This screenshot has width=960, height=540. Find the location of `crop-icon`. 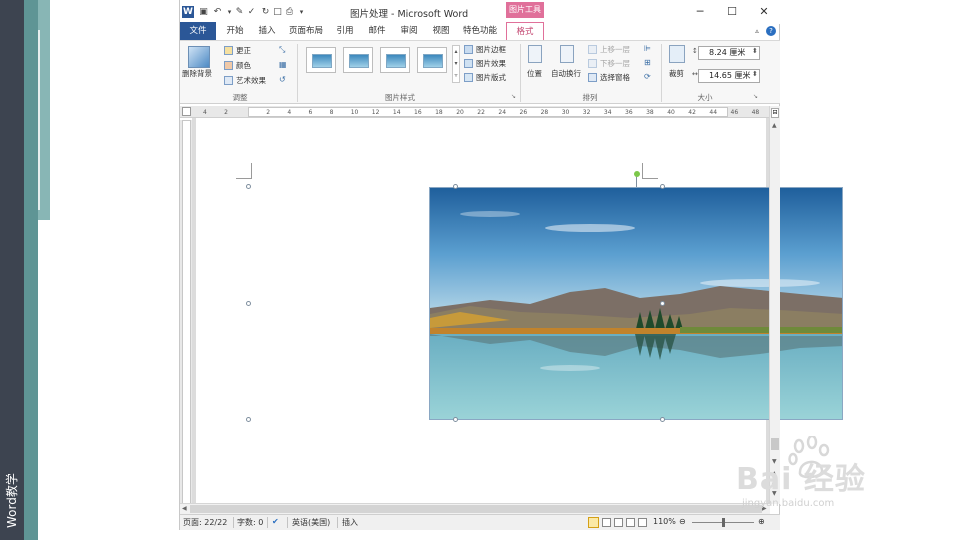

crop-icon is located at coordinates (677, 54).